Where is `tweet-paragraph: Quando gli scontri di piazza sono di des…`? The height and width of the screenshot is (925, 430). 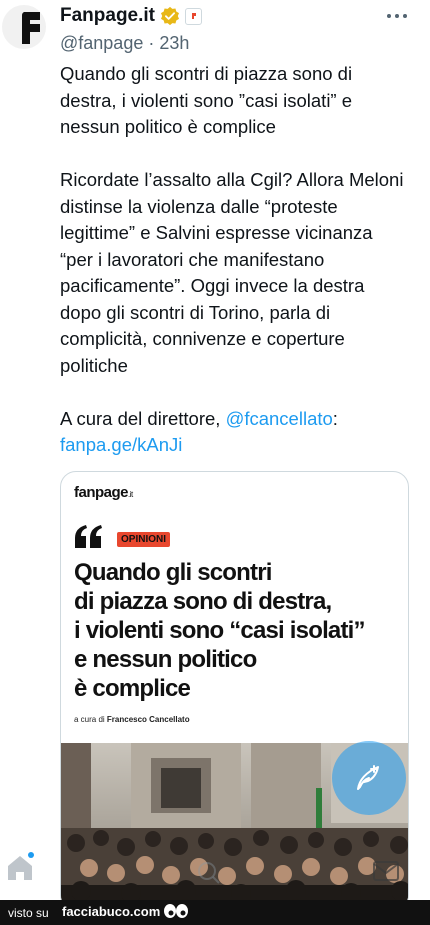
tweet-paragraph: Quando gli scontri di piazza sono di des… is located at coordinates (206, 100).